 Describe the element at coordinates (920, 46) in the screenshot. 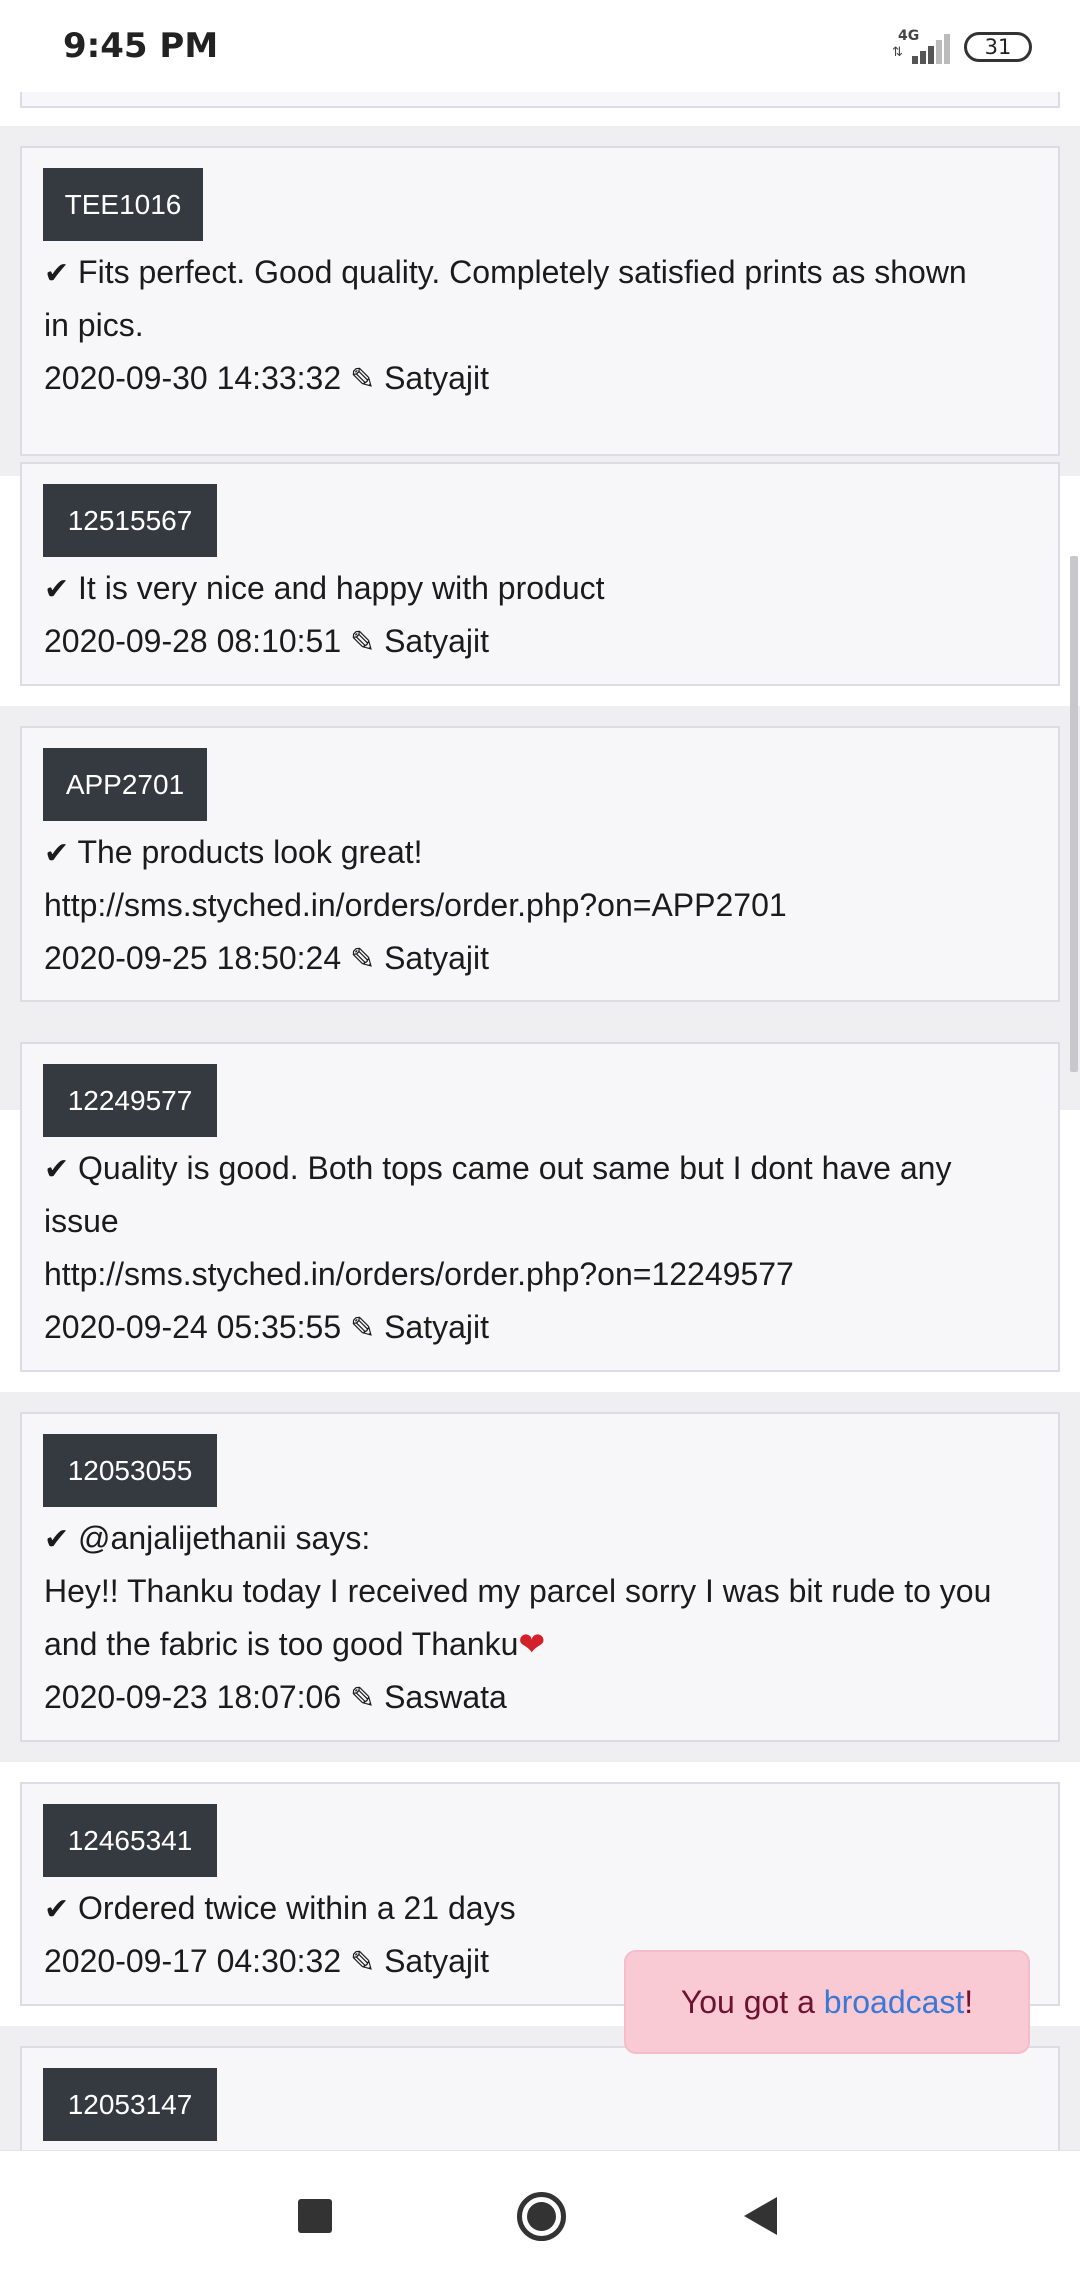

I see `signal-icon: 4G ⇅` at that location.